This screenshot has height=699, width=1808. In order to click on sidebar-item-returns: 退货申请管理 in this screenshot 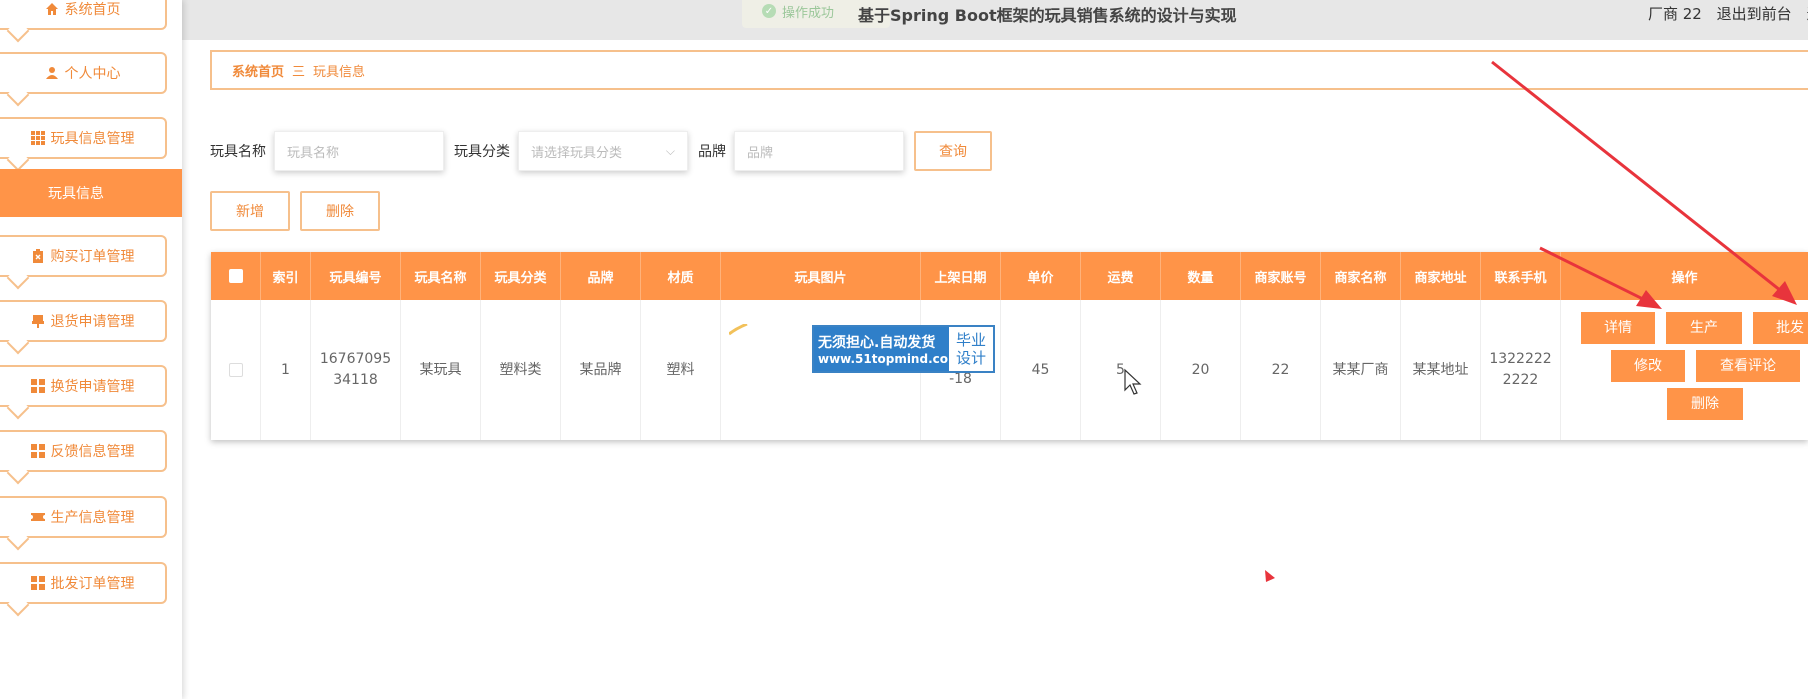, I will do `click(83, 321)`.